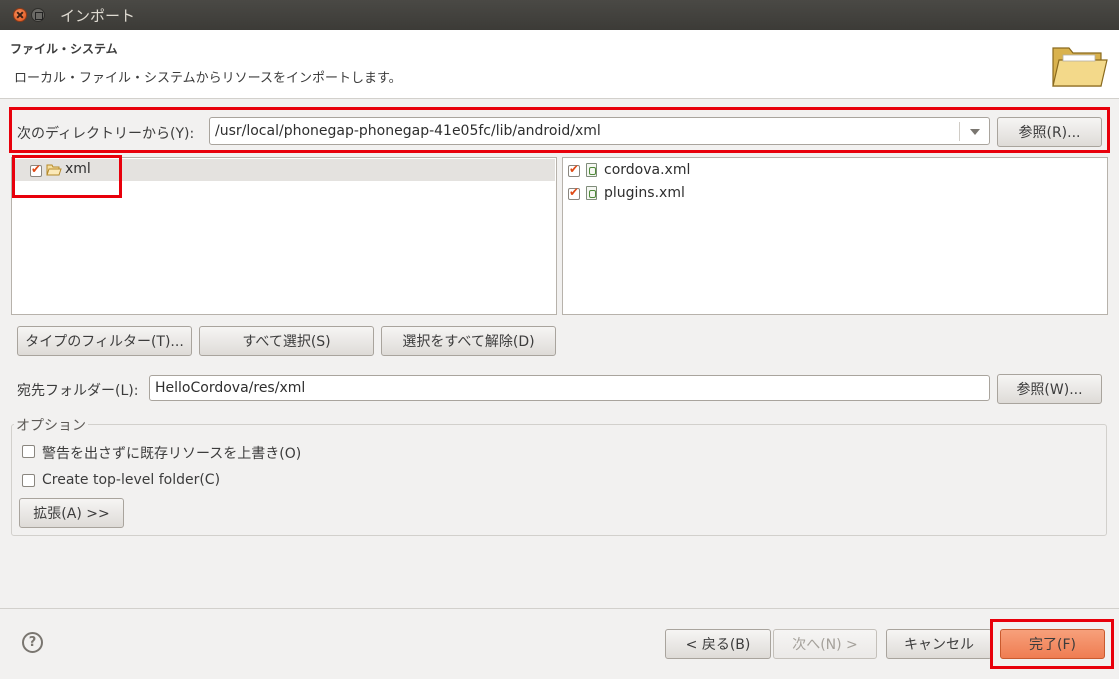  I want to click on top-level-folder-label: Create top-level folder(C), so click(131, 480).